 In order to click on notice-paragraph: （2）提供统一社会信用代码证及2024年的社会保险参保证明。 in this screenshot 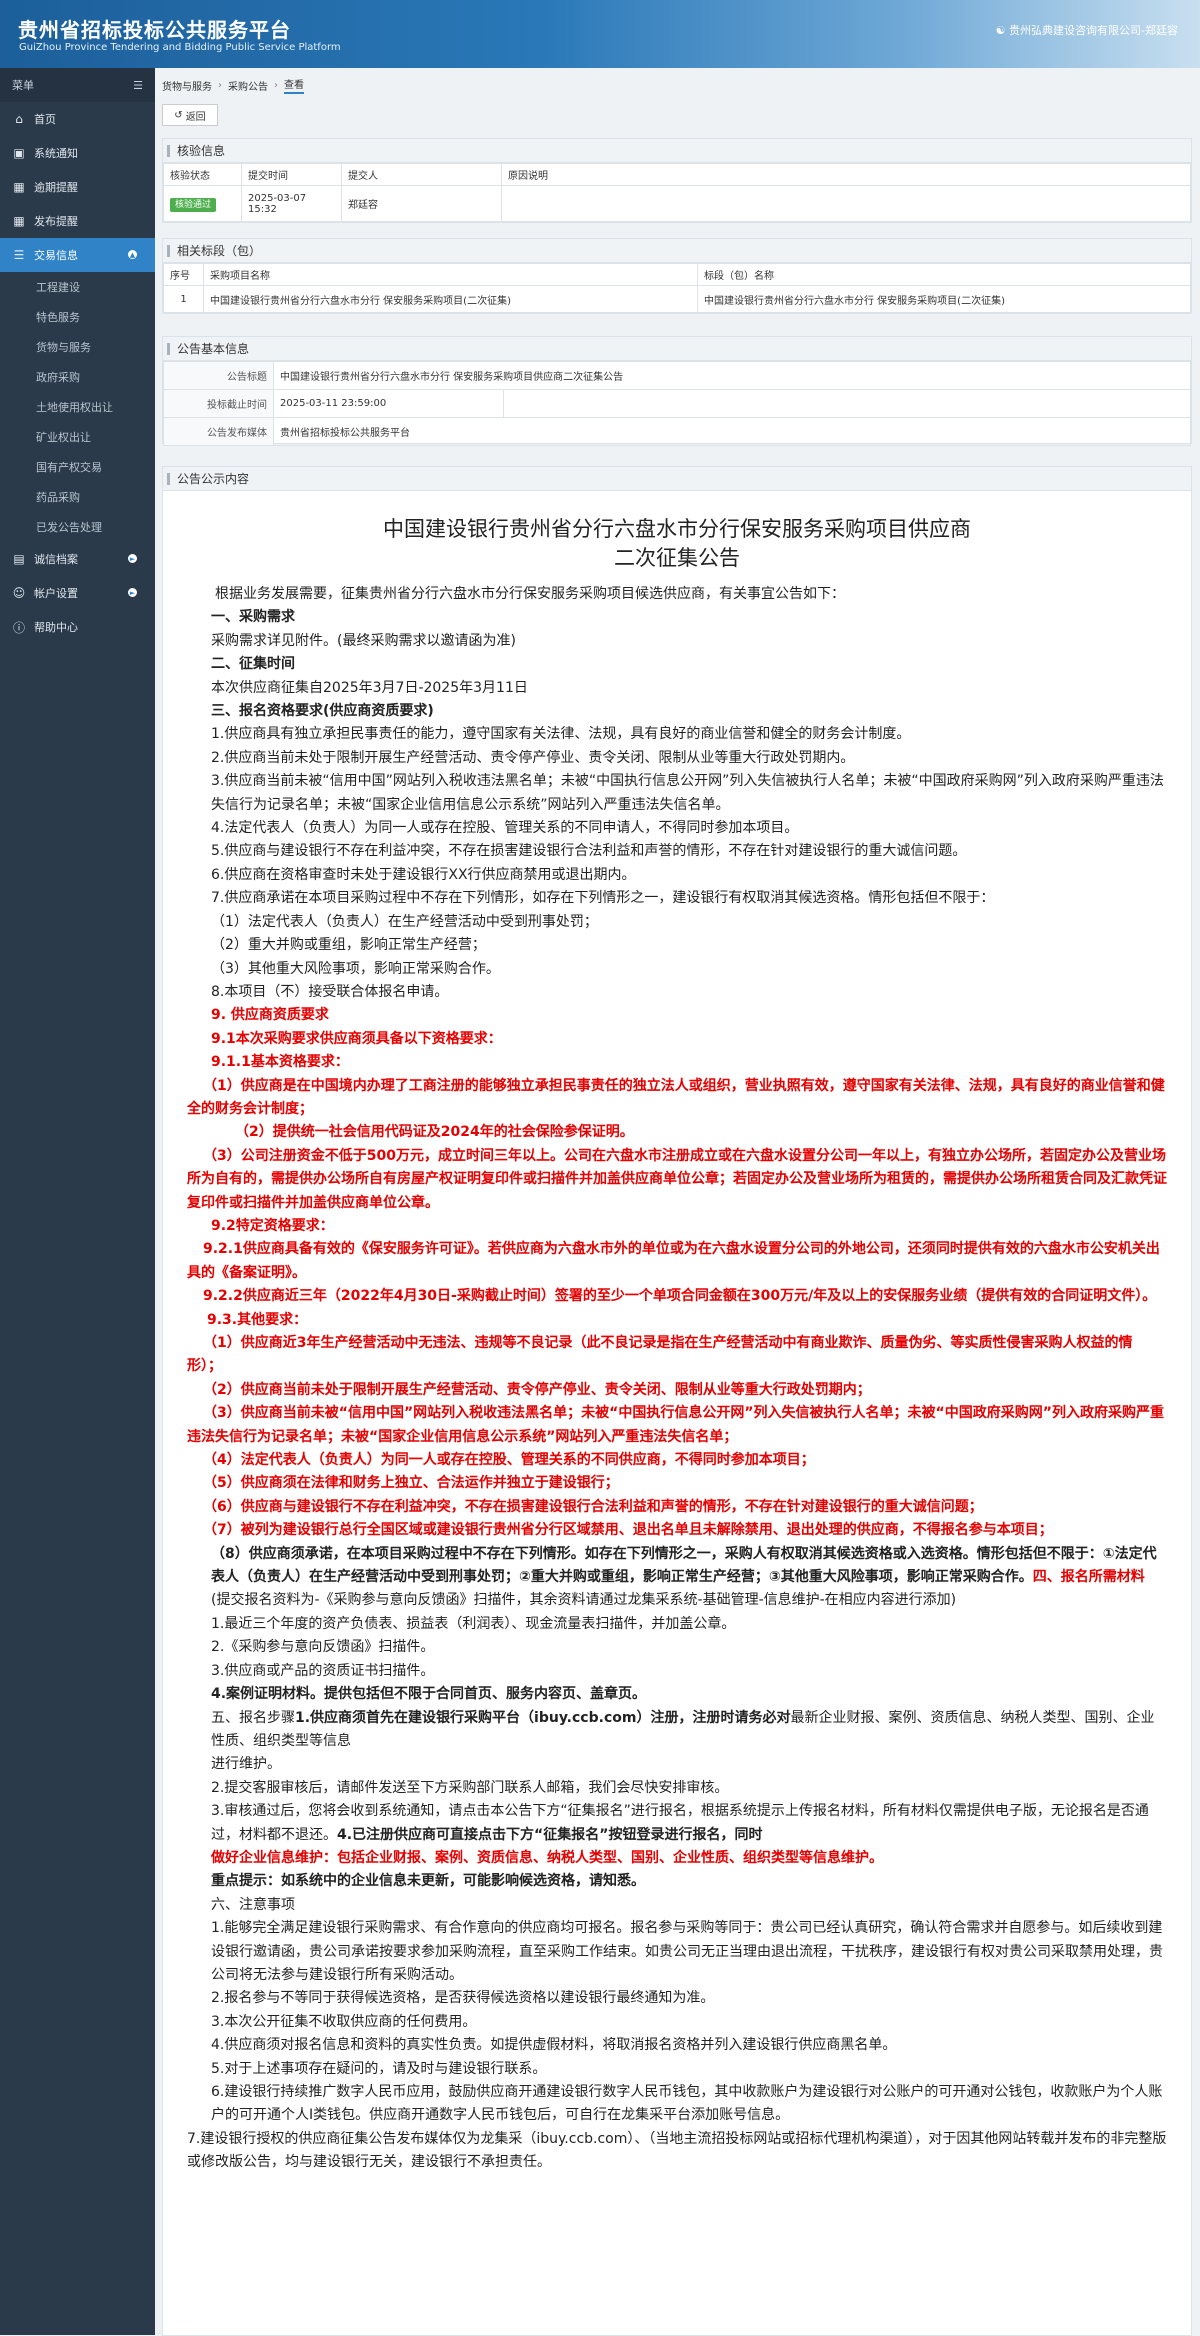, I will do `click(677, 1132)`.